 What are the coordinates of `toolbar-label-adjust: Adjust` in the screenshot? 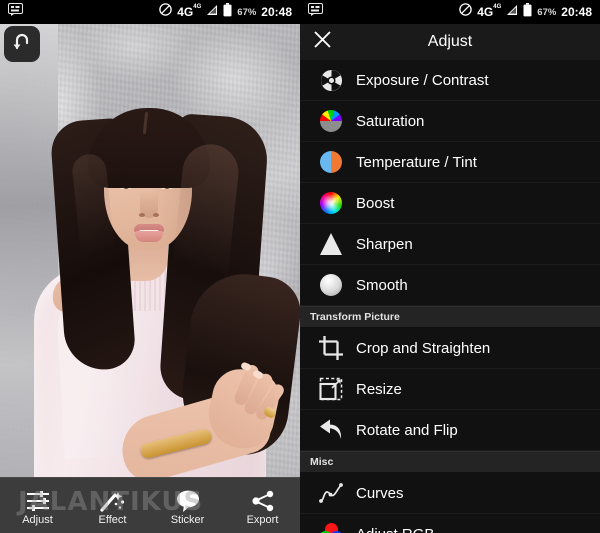 It's located at (37, 519).